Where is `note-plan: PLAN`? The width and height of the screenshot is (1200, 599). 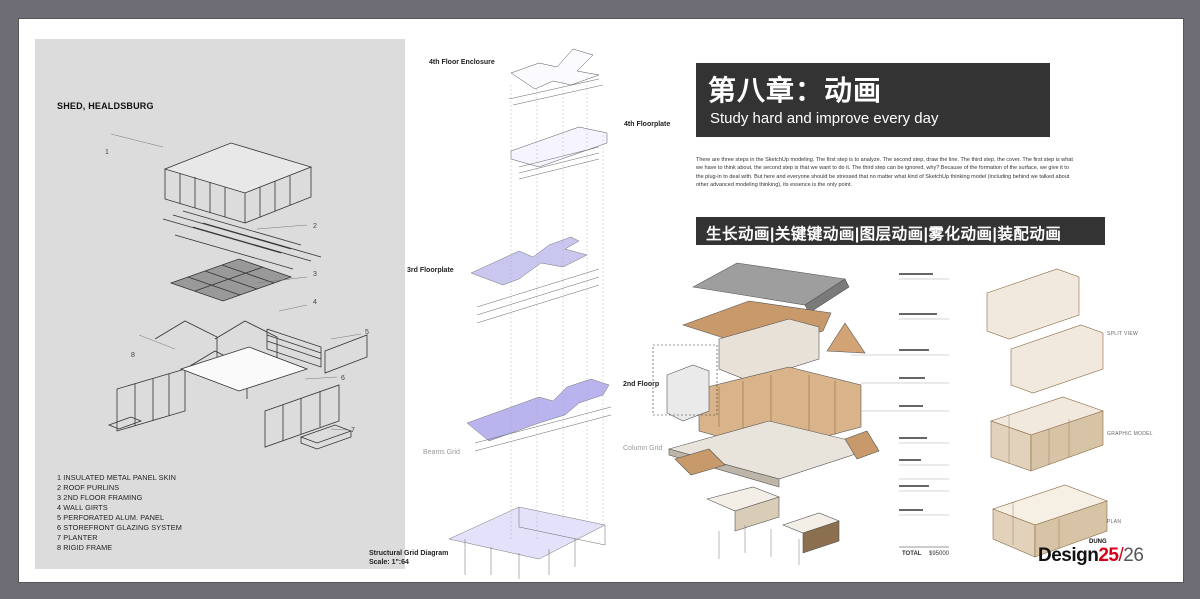
note-plan: PLAN is located at coordinates (1114, 522).